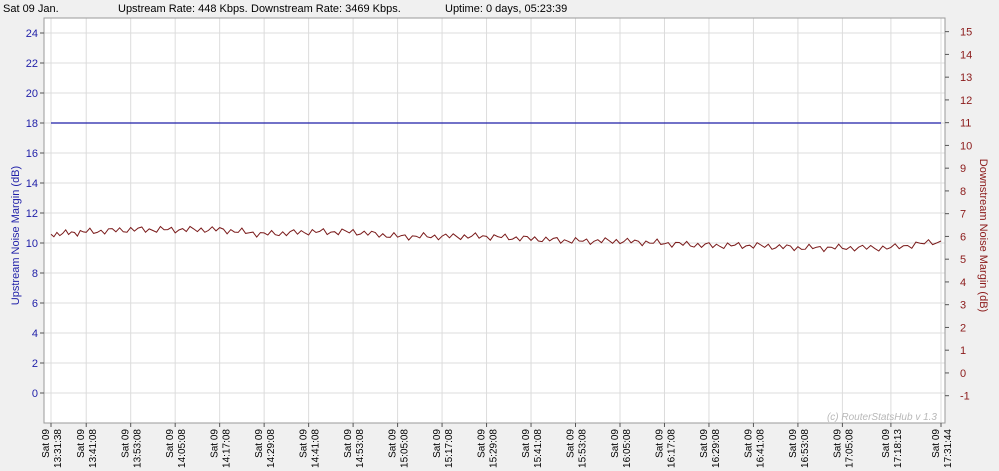 The height and width of the screenshot is (471, 999). What do you see at coordinates (538, 448) in the screenshot?
I see `x-tick-time: 15:41:08` at bounding box center [538, 448].